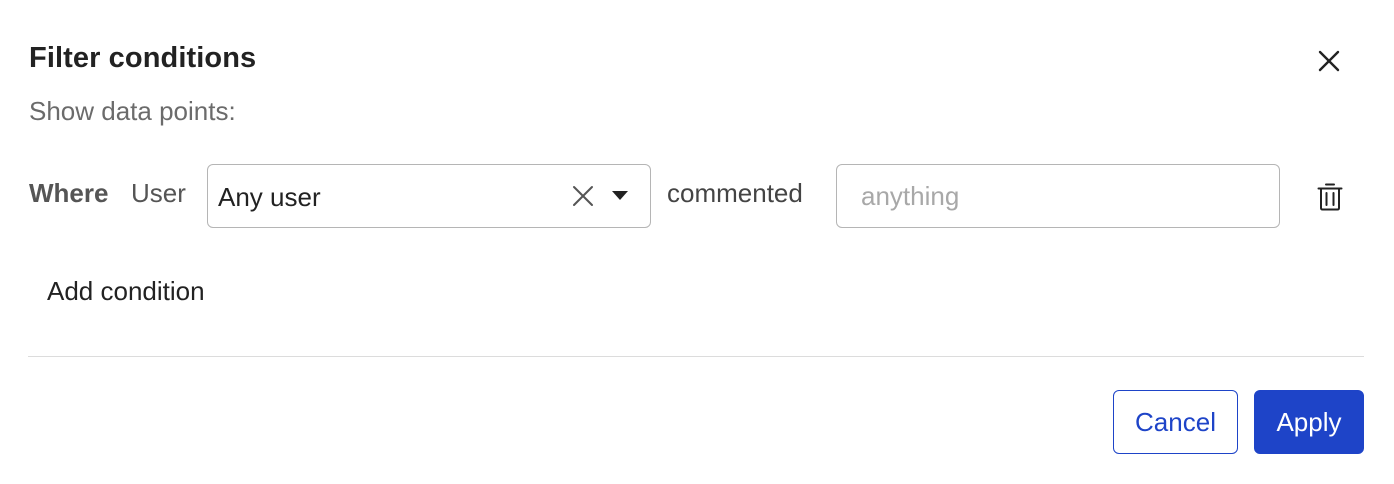 This screenshot has width=1394, height=484. Describe the element at coordinates (735, 193) in the screenshot. I see `verb-label: commented` at that location.